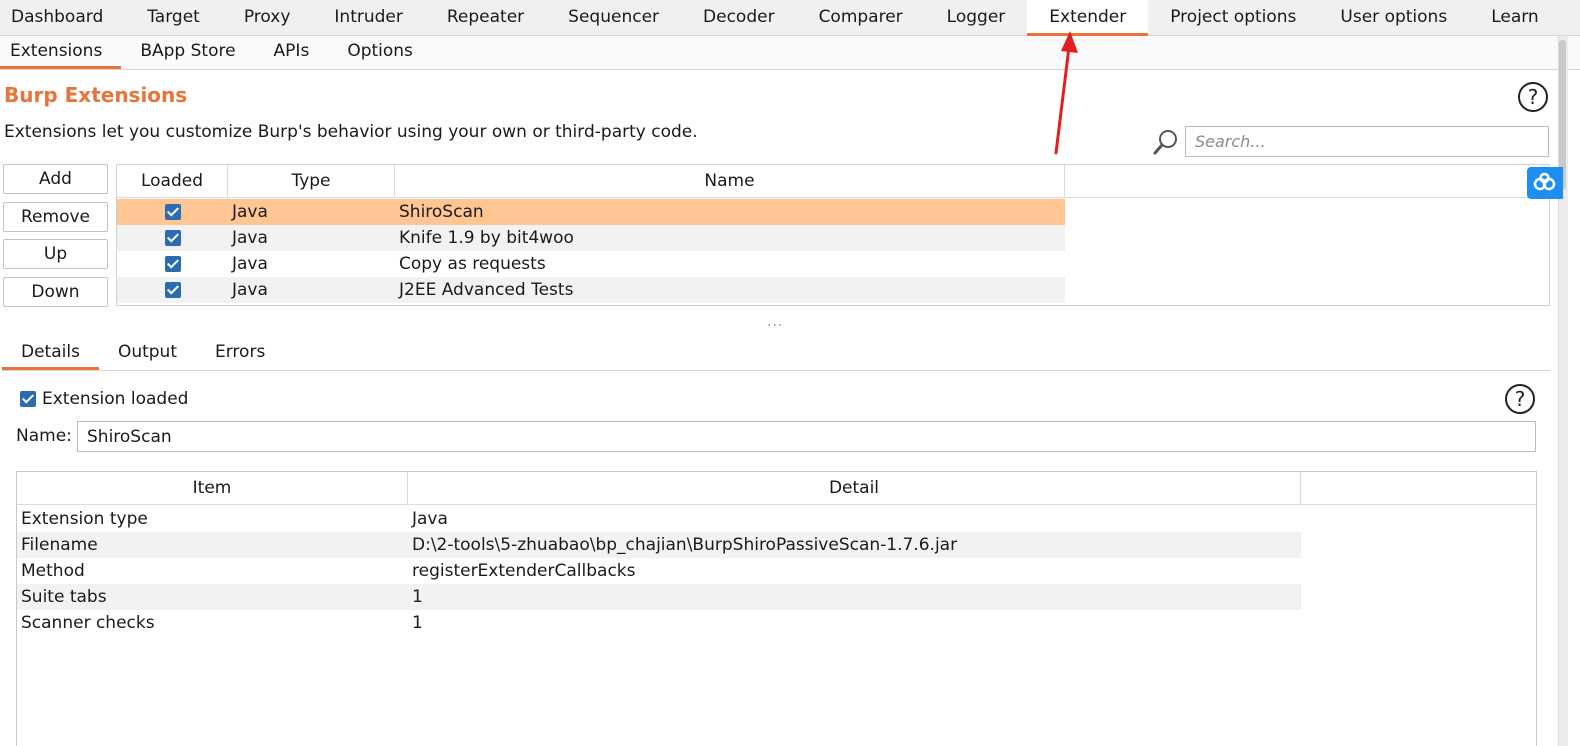 This screenshot has width=1580, height=746. Describe the element at coordinates (485, 18) in the screenshot. I see `tab-repeater: Repeater` at that location.